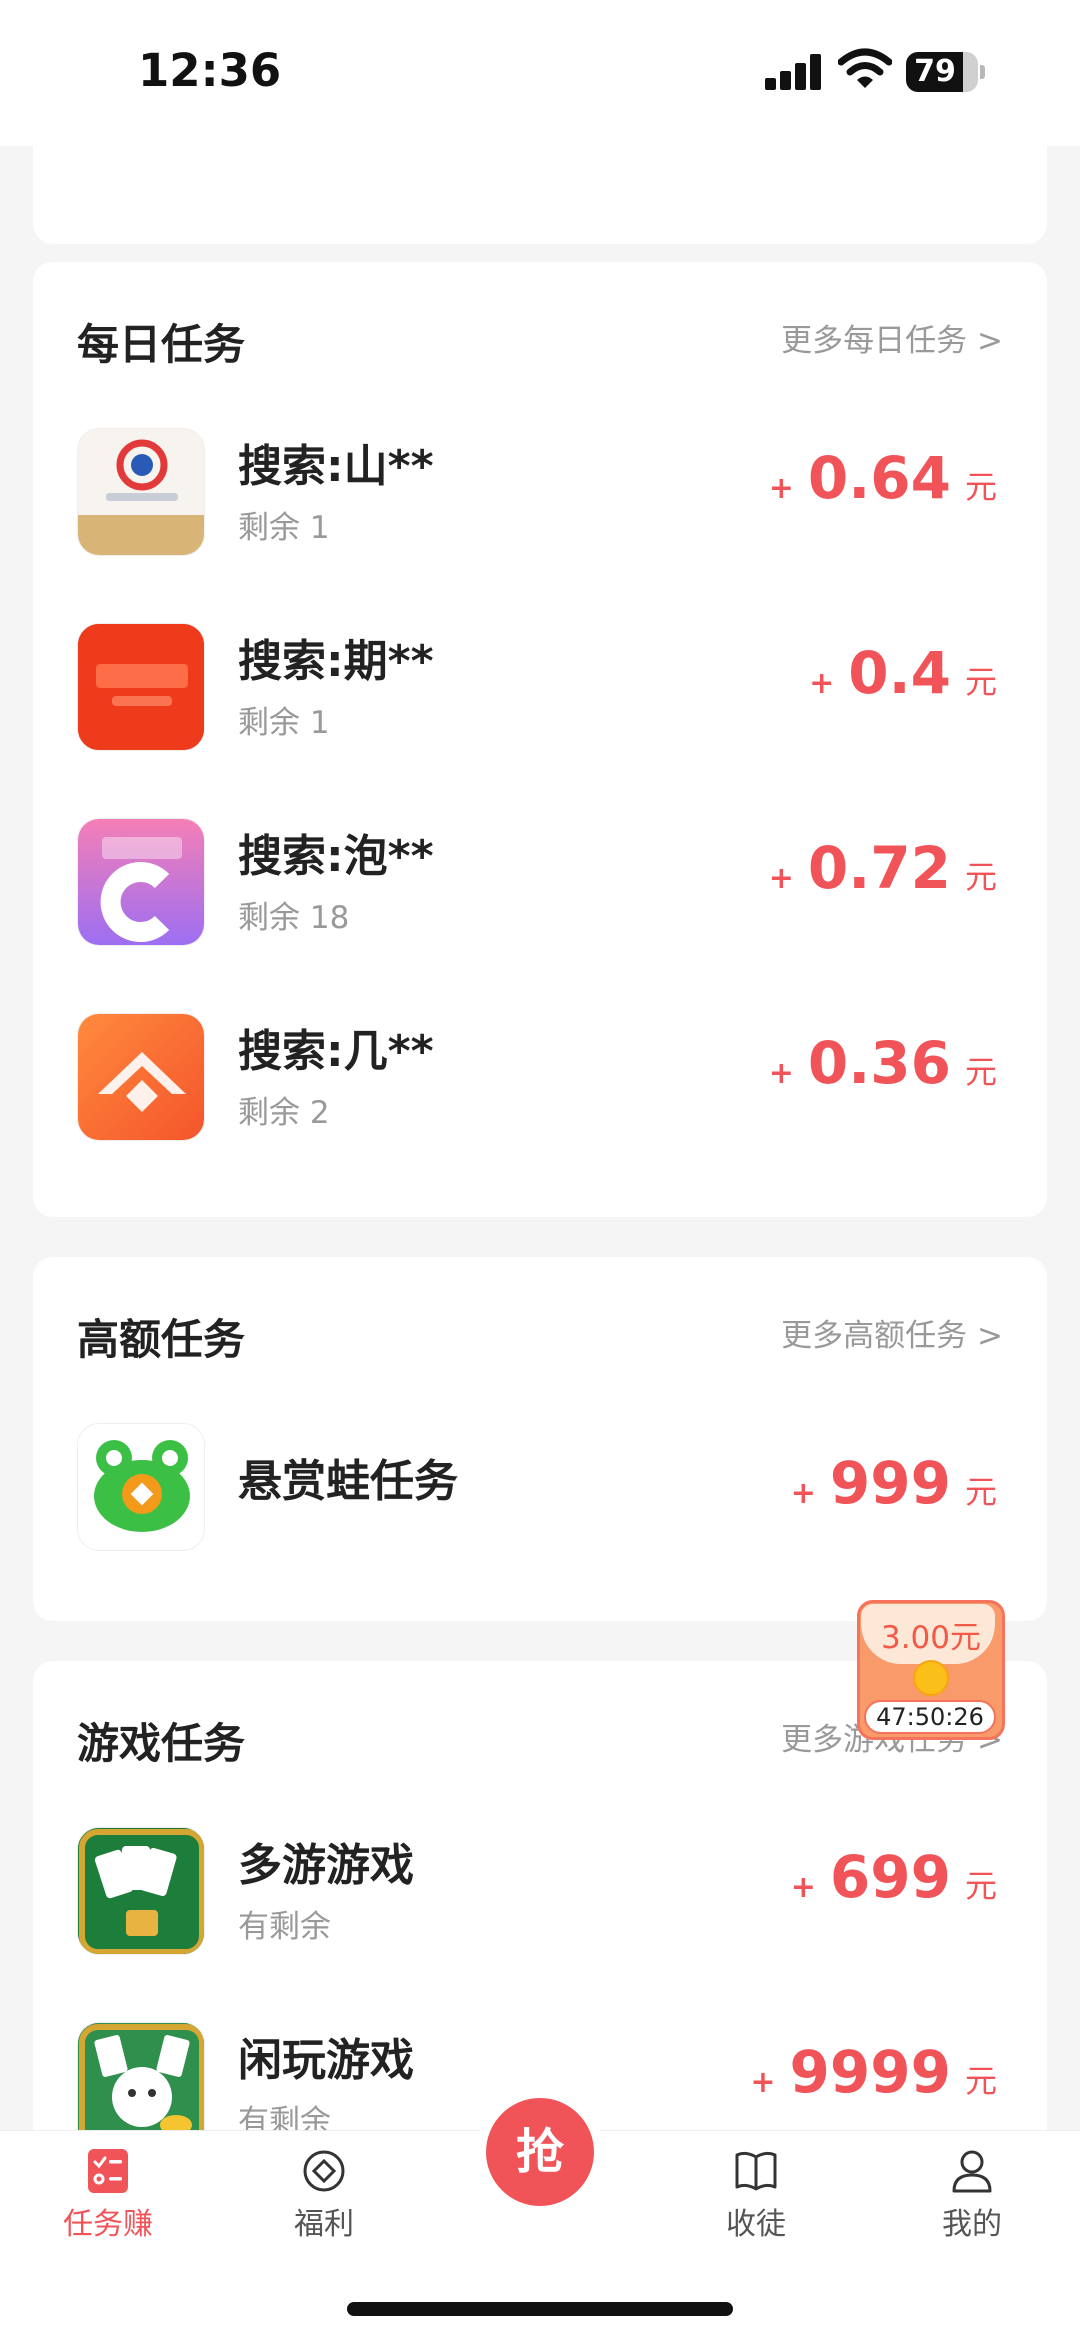 Image resolution: width=1080 pixels, height=2341 pixels. Describe the element at coordinates (284, 1927) in the screenshot. I see `task-remaining: 有剩余` at that location.